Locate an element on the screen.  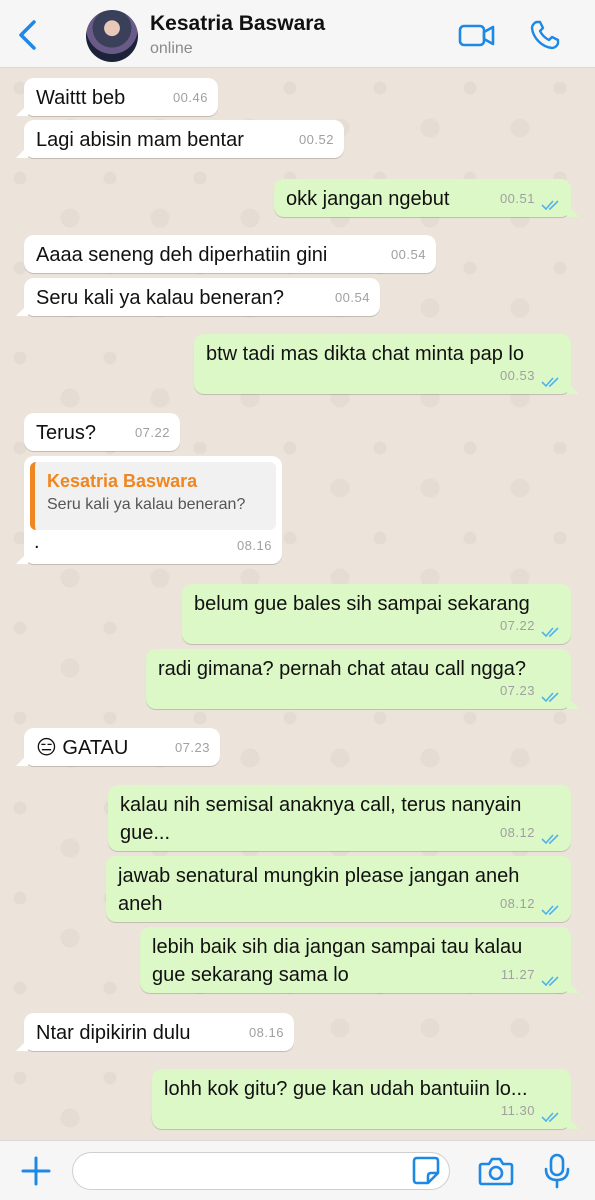
message-bubble: Waittt beb 00.46 is located at coordinates (117, 97).